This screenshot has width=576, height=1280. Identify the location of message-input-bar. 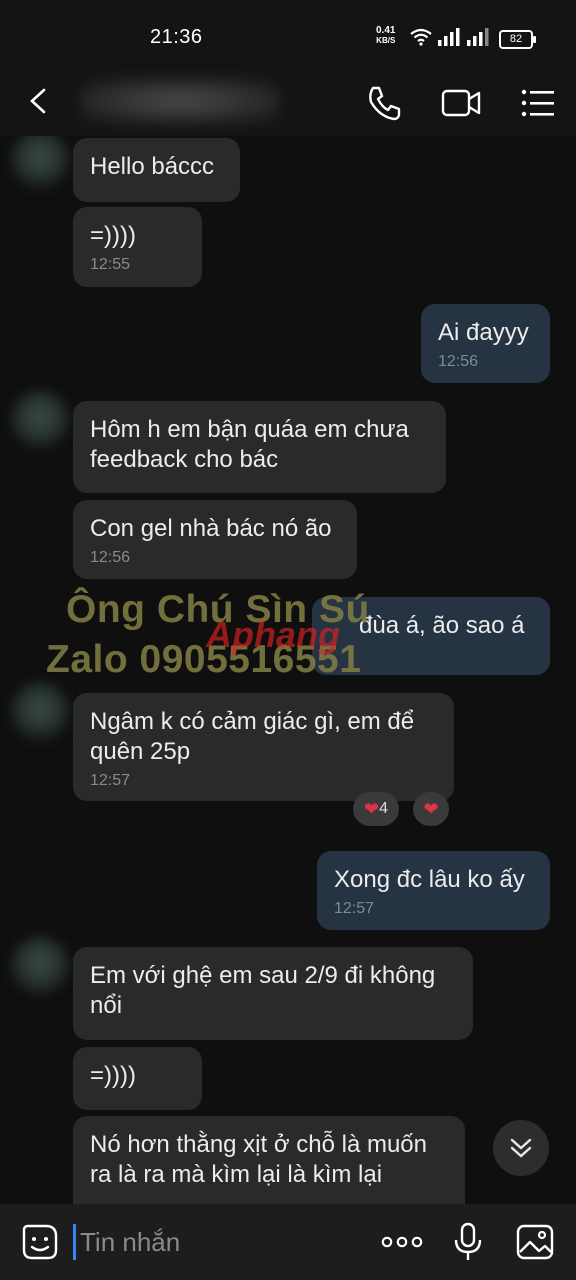
(288, 1242).